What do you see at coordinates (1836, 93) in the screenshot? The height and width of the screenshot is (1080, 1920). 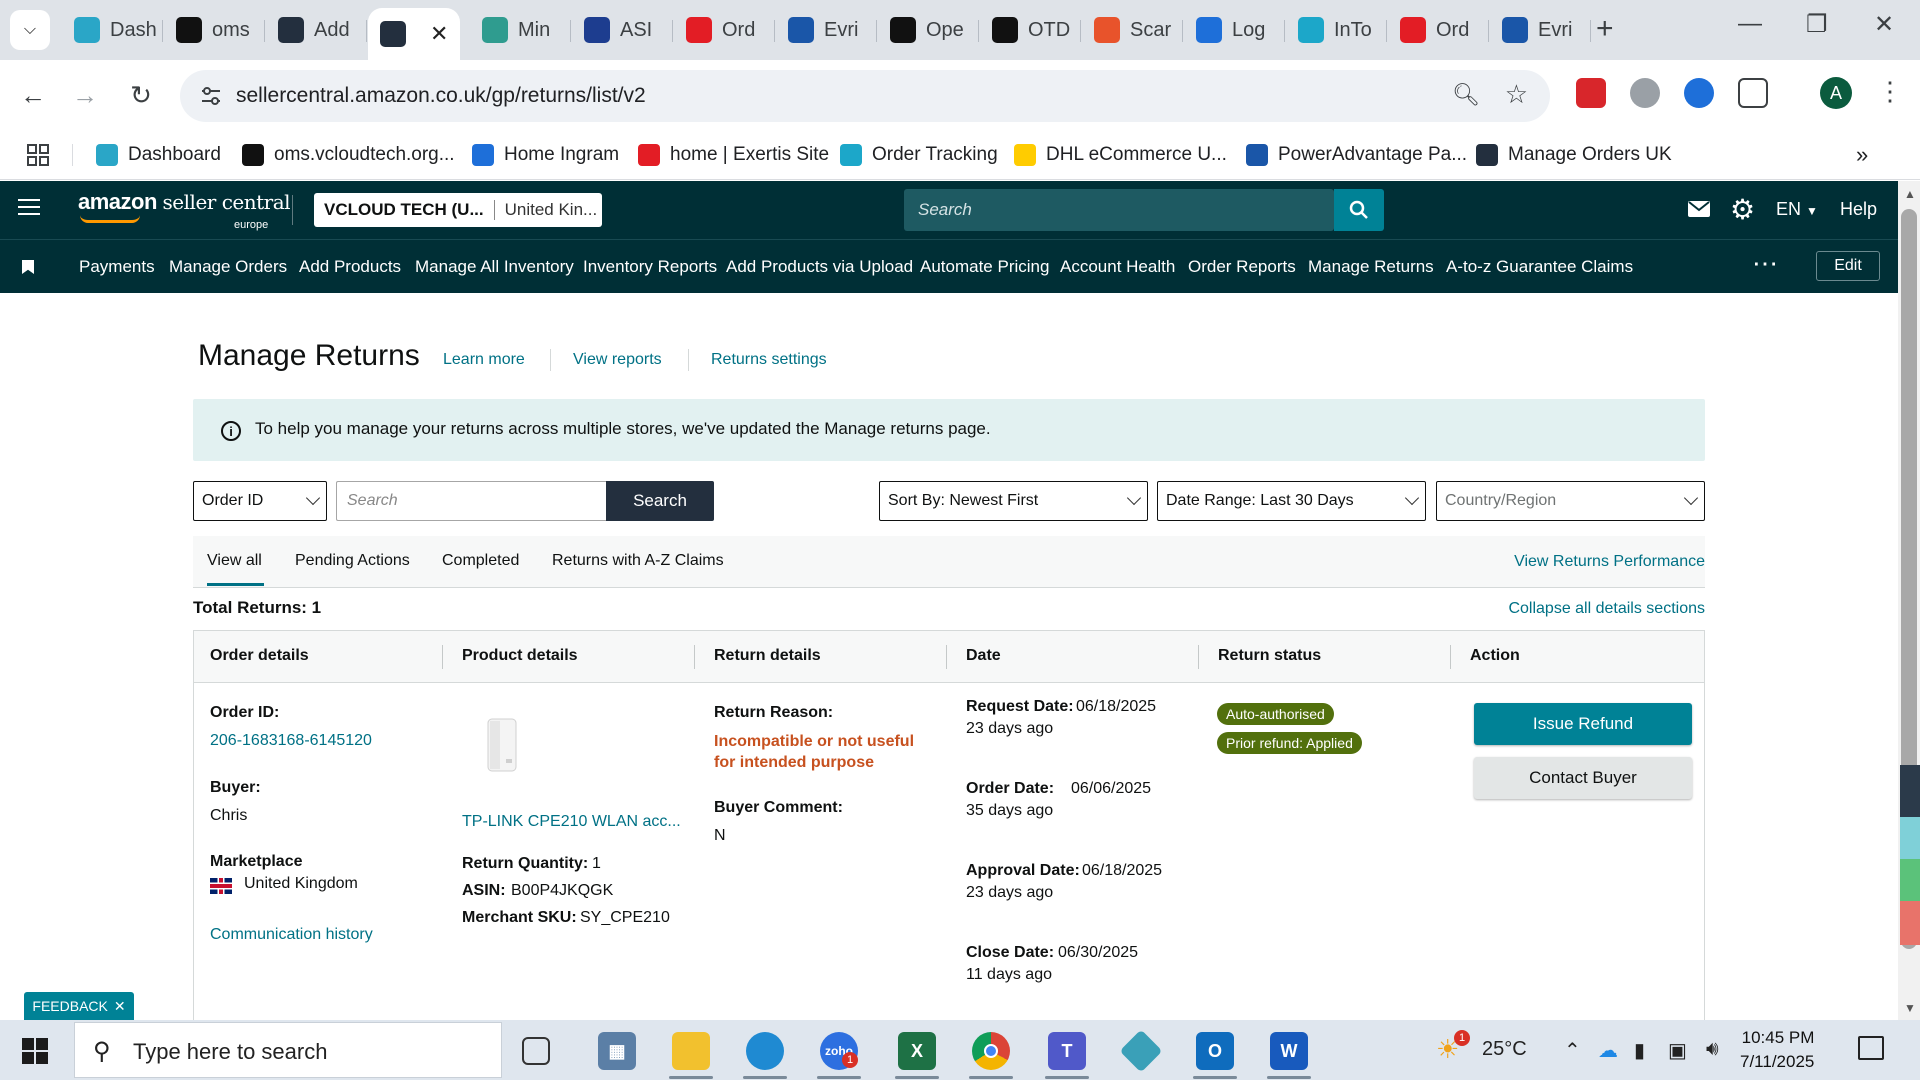 I see `profile-avatar: A` at bounding box center [1836, 93].